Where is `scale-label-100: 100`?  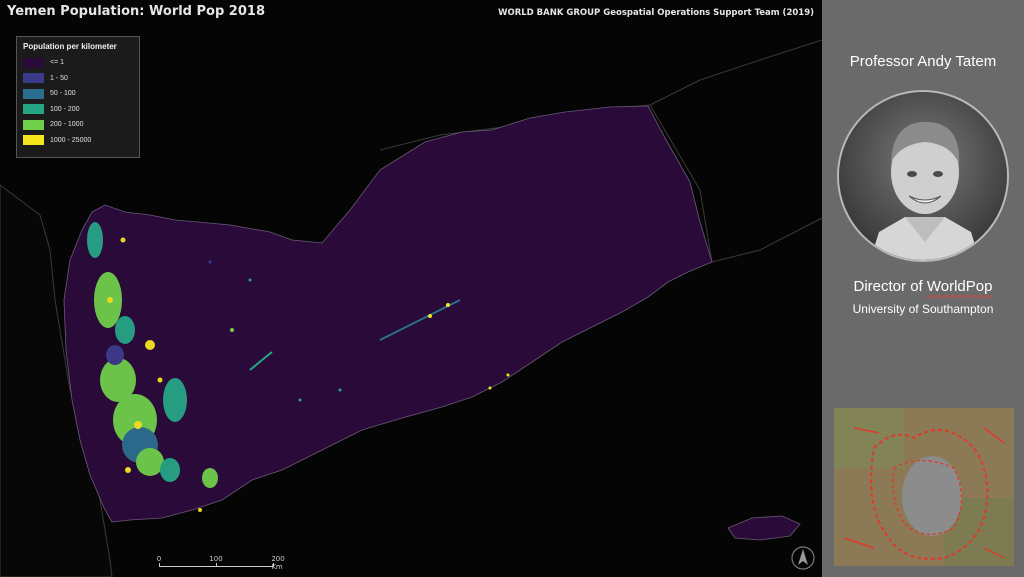
scale-label-100: 100 is located at coordinates (216, 559).